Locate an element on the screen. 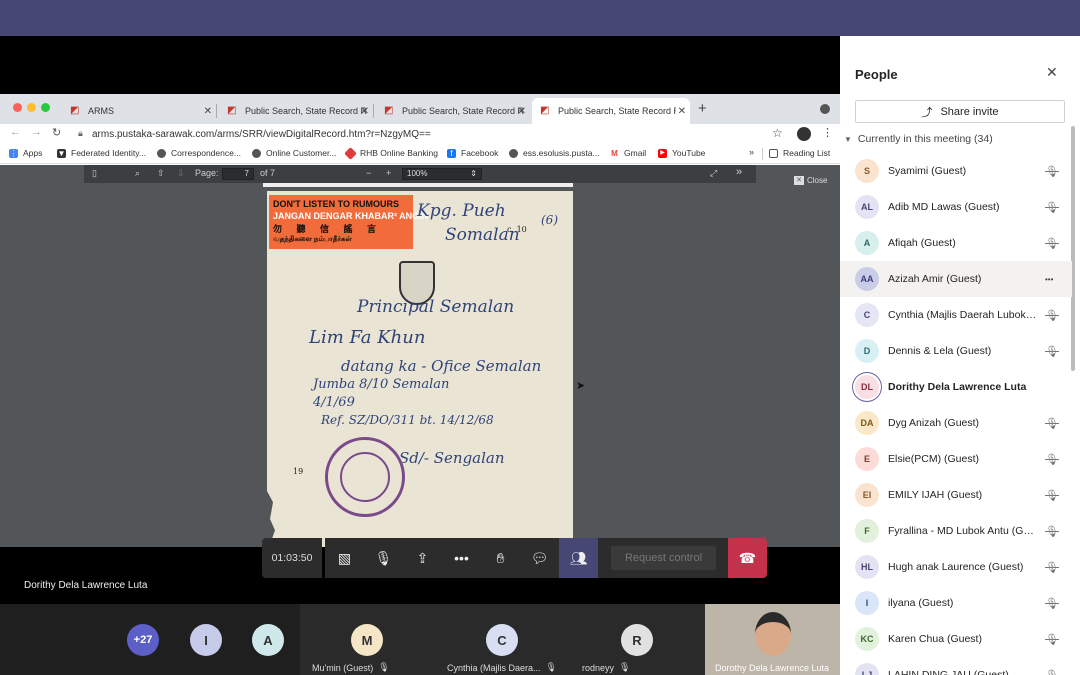 This screenshot has height=675, width=1080. participant-avatar: A is located at coordinates (268, 640).